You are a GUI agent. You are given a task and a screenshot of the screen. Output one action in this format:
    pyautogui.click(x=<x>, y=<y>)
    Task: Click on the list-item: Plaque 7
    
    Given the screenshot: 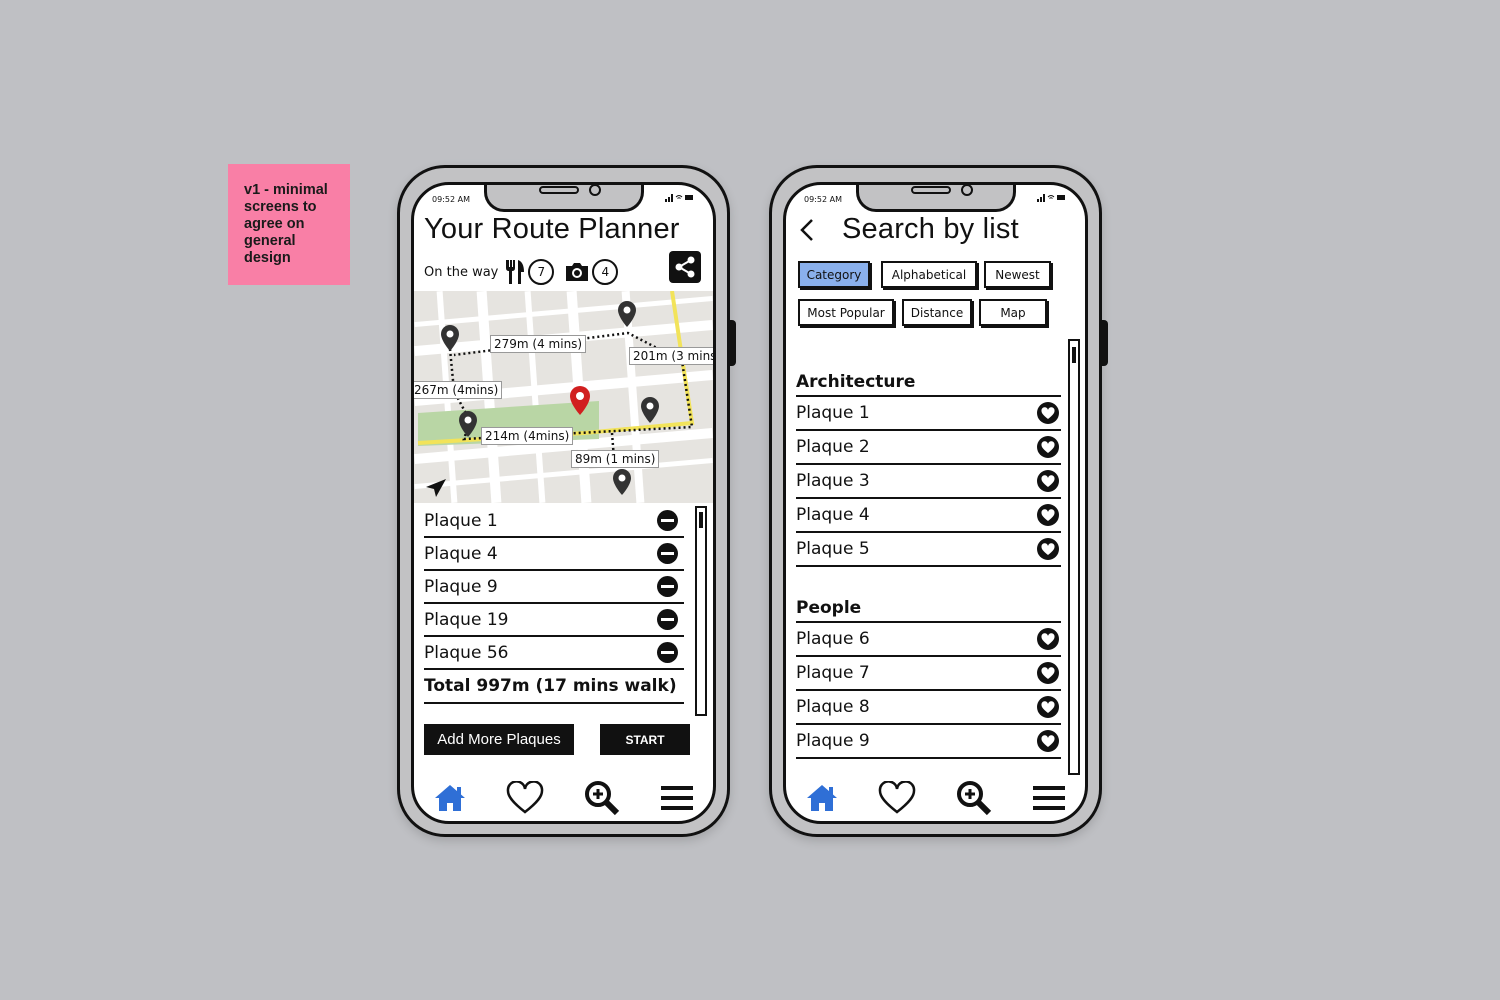 What is the action you would take?
    pyautogui.click(x=928, y=674)
    